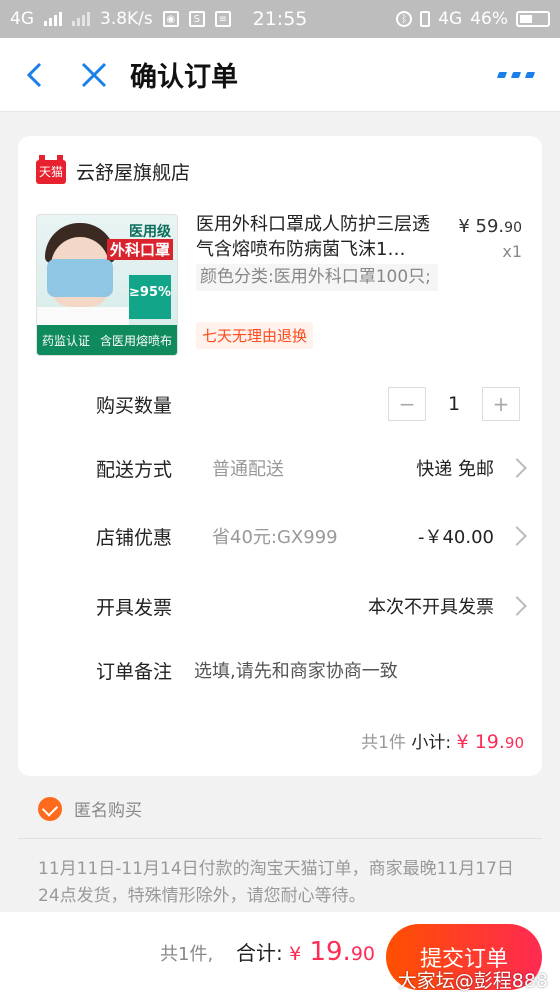 Image resolution: width=560 pixels, height=996 pixels. I want to click on total-price: ¥ 19.90, so click(332, 952).